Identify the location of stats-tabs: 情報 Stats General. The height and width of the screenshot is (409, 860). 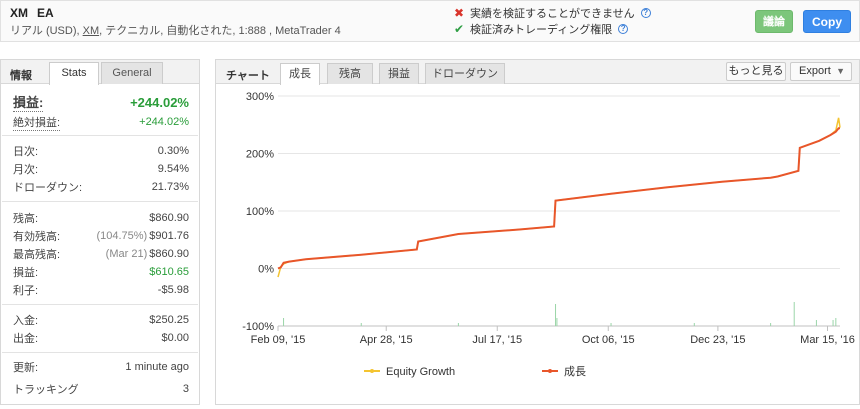
(100, 72).